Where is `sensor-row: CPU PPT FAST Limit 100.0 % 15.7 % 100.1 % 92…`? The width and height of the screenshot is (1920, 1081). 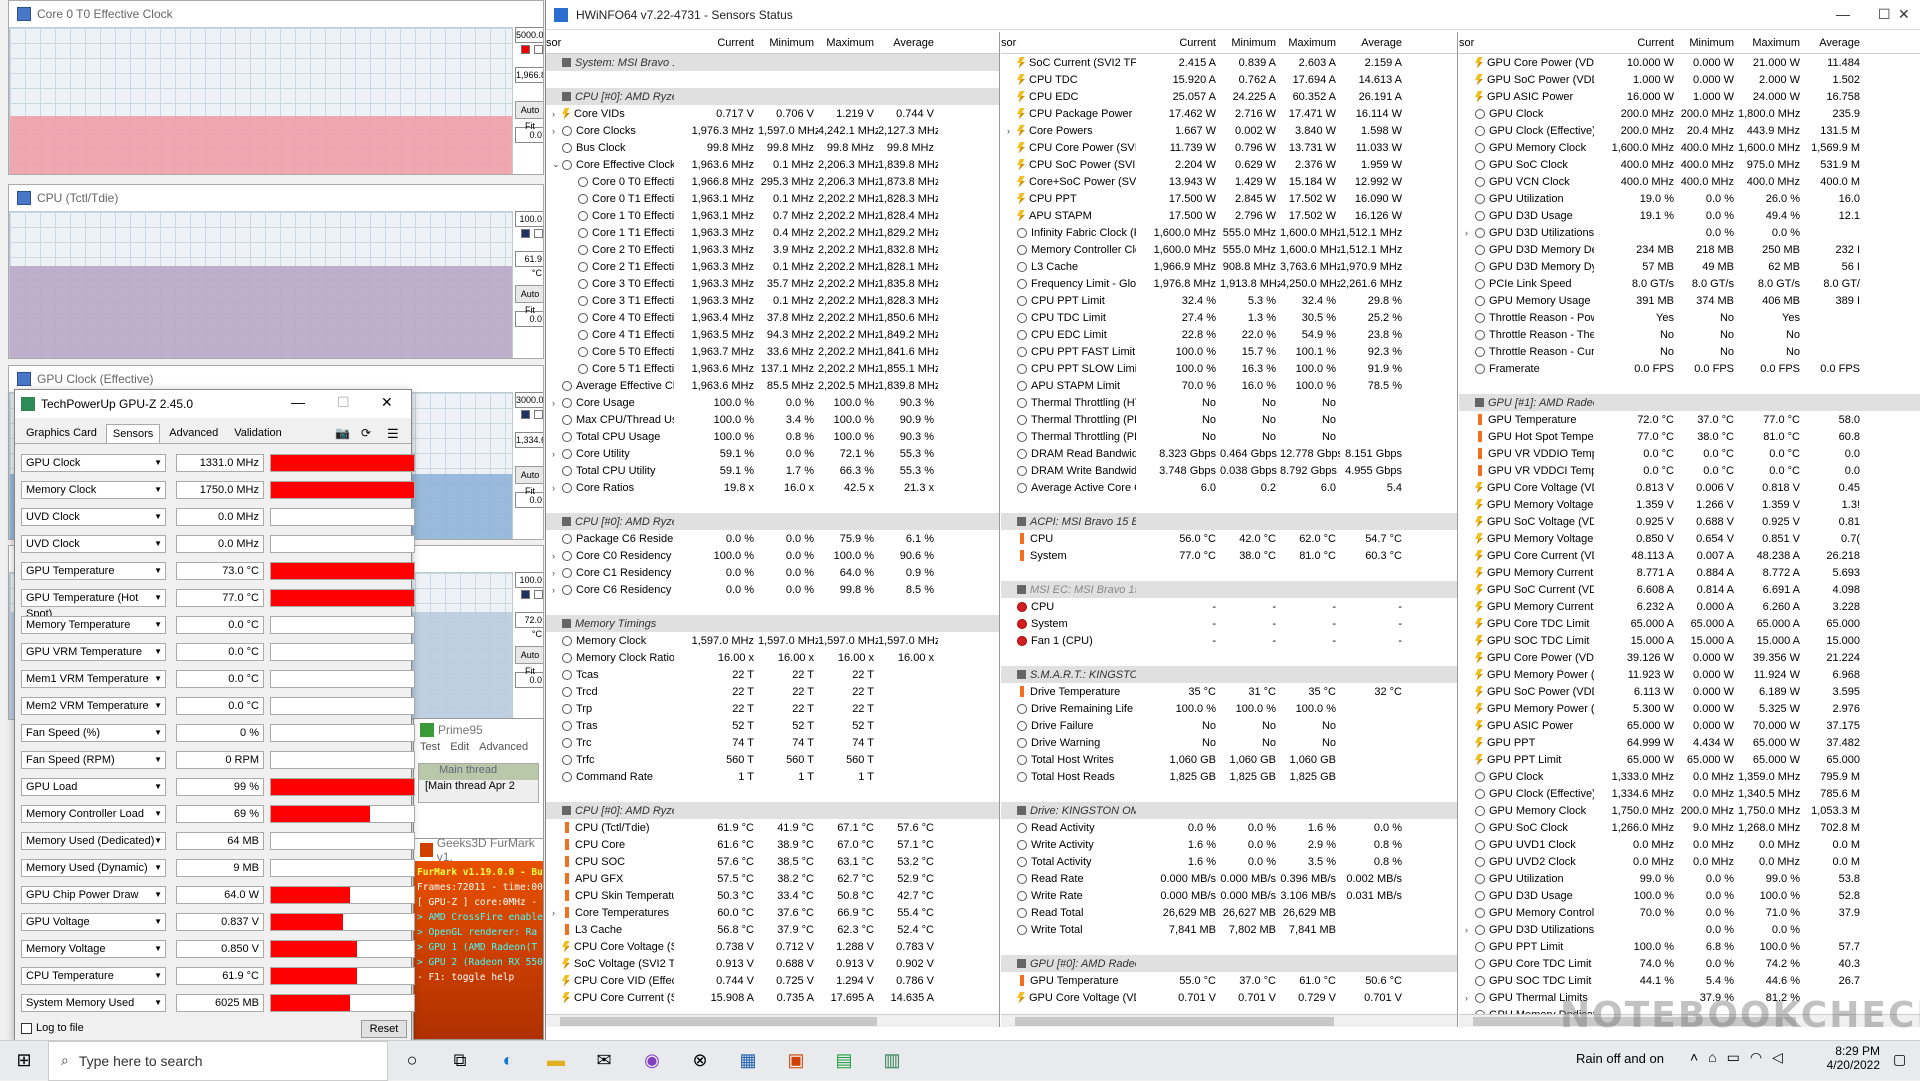
sensor-row: CPU PPT FAST Limit 100.0 % 15.7 % 100.1 % 92… is located at coordinates (1229, 351).